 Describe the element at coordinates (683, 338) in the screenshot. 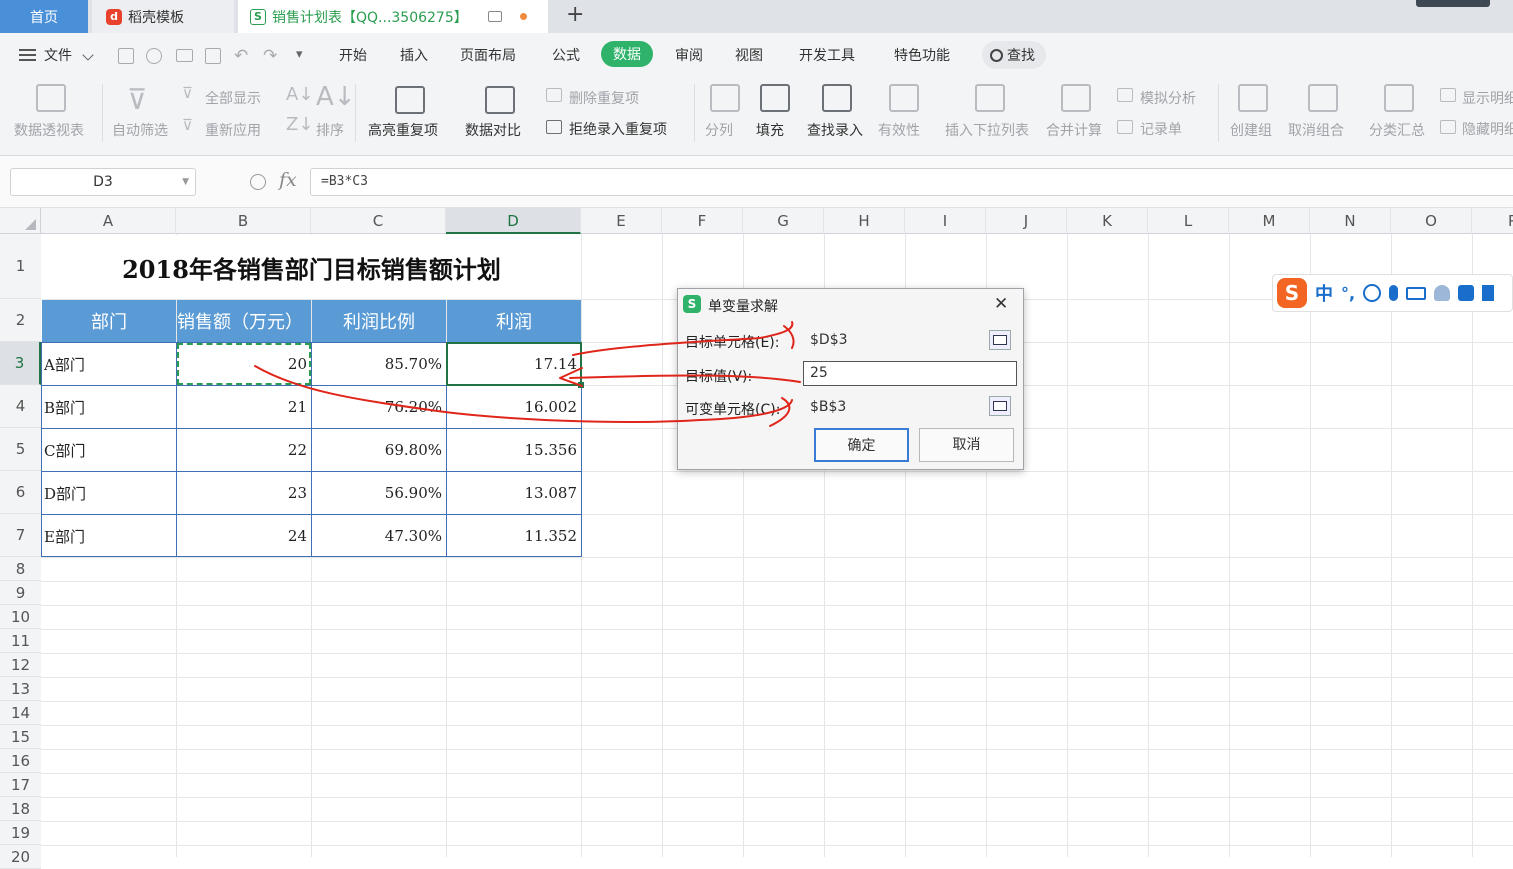

I see `annotation-arrow-target-cell` at that location.